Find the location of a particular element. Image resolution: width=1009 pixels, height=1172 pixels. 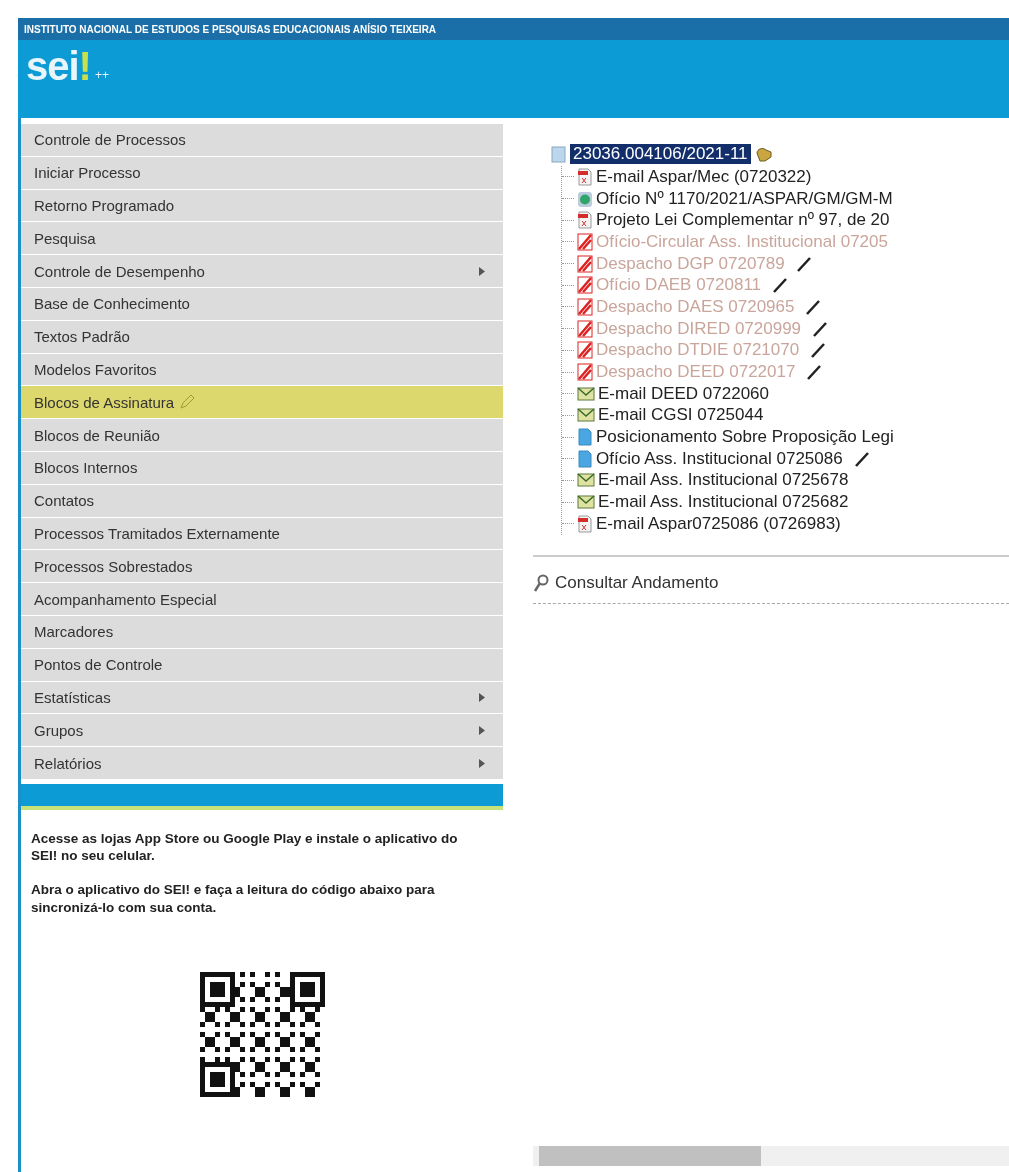

menu-item: Blocos de Reunião is located at coordinates (262, 435).